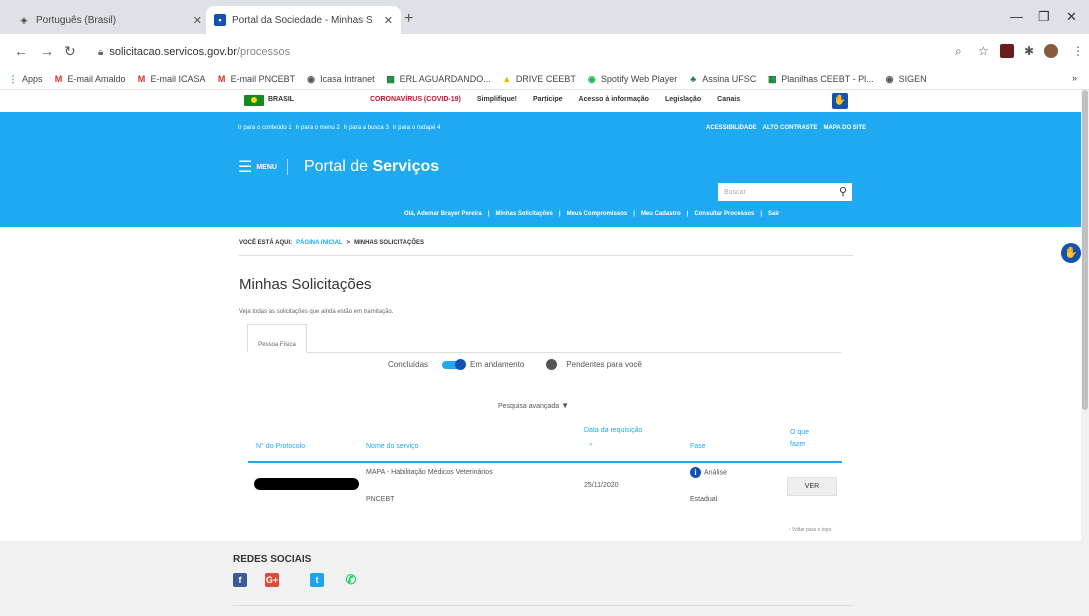 The image size is (1089, 616). Describe the element at coordinates (110, 20) in the screenshot. I see `browser-tab-portugues: ◈ Português (Brasil) ✕` at that location.